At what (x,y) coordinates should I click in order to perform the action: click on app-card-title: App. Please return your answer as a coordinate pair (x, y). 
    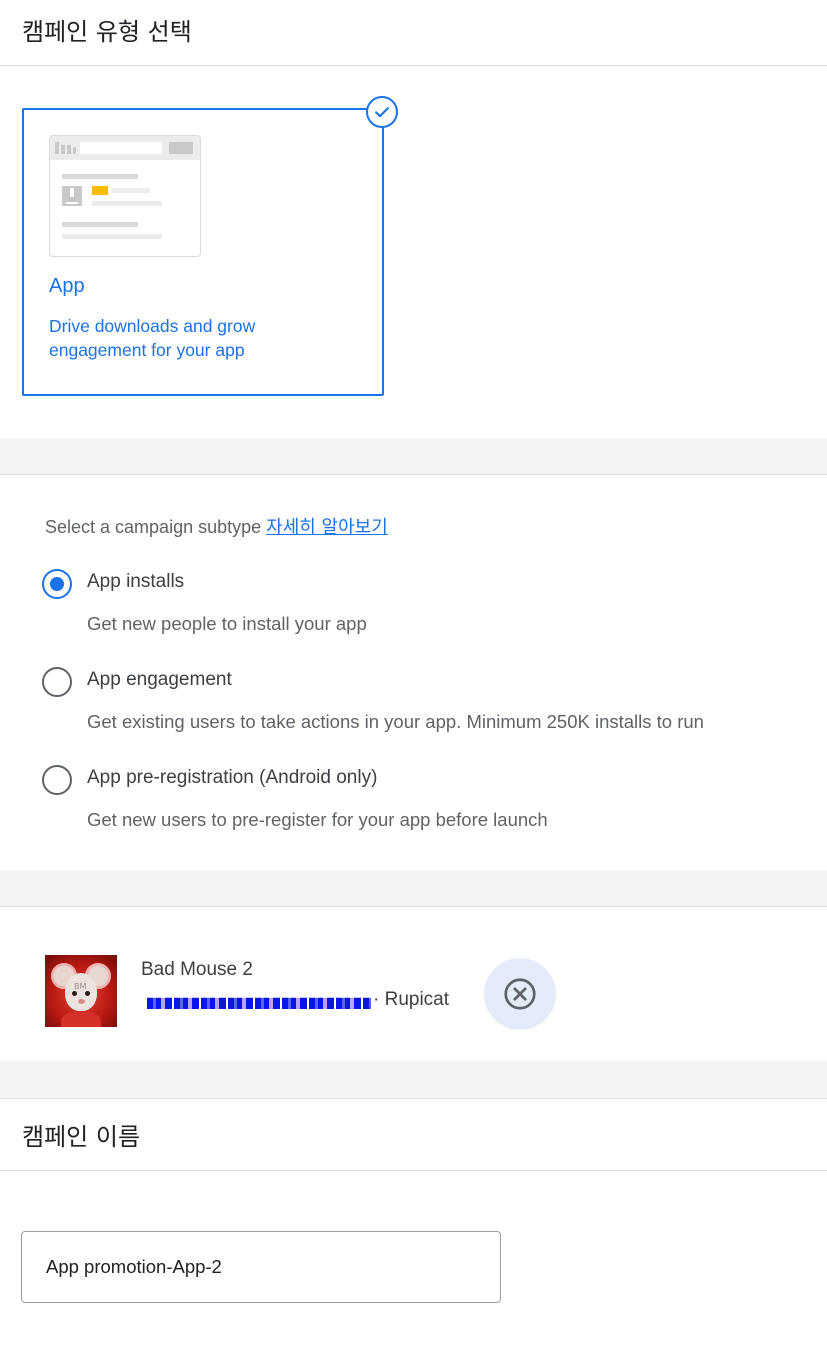
    Looking at the image, I should click on (67, 286).